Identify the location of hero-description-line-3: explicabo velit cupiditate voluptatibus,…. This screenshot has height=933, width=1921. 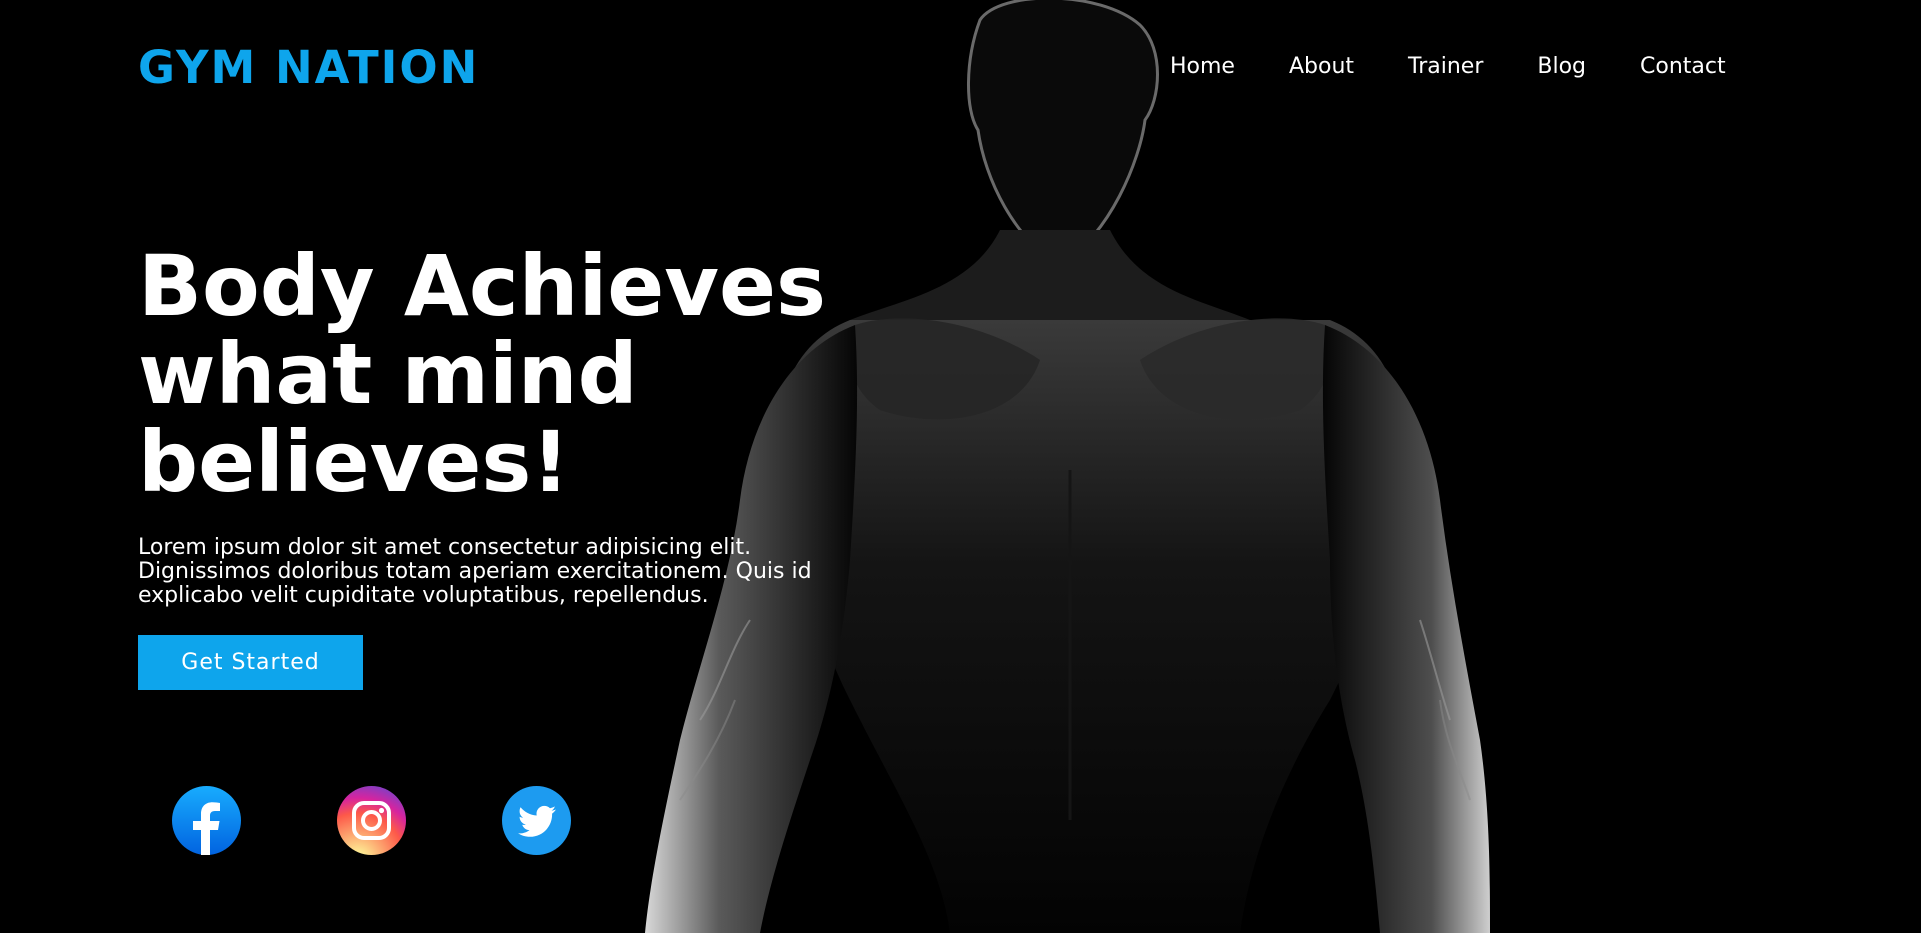
(423, 595).